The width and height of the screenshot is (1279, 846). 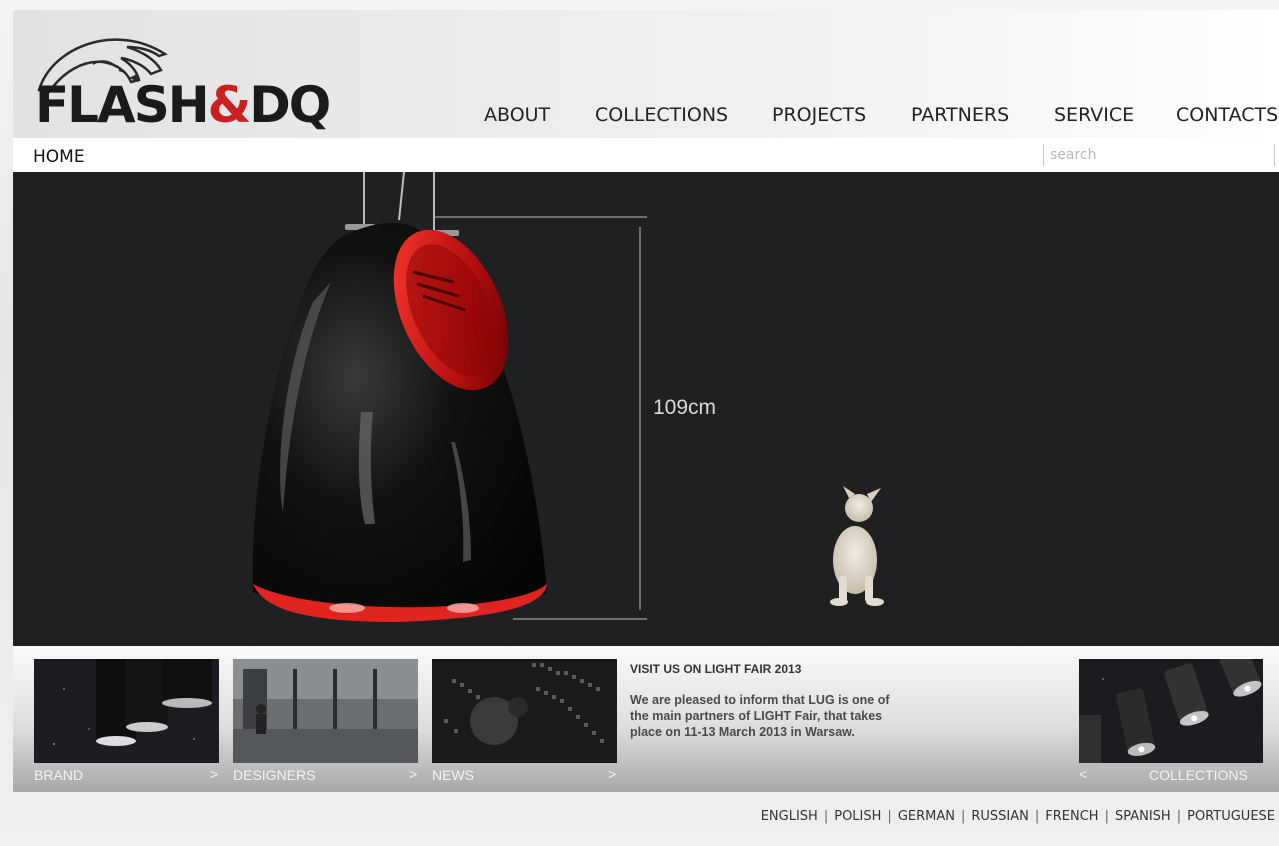 I want to click on search-box, so click(x=1159, y=155).